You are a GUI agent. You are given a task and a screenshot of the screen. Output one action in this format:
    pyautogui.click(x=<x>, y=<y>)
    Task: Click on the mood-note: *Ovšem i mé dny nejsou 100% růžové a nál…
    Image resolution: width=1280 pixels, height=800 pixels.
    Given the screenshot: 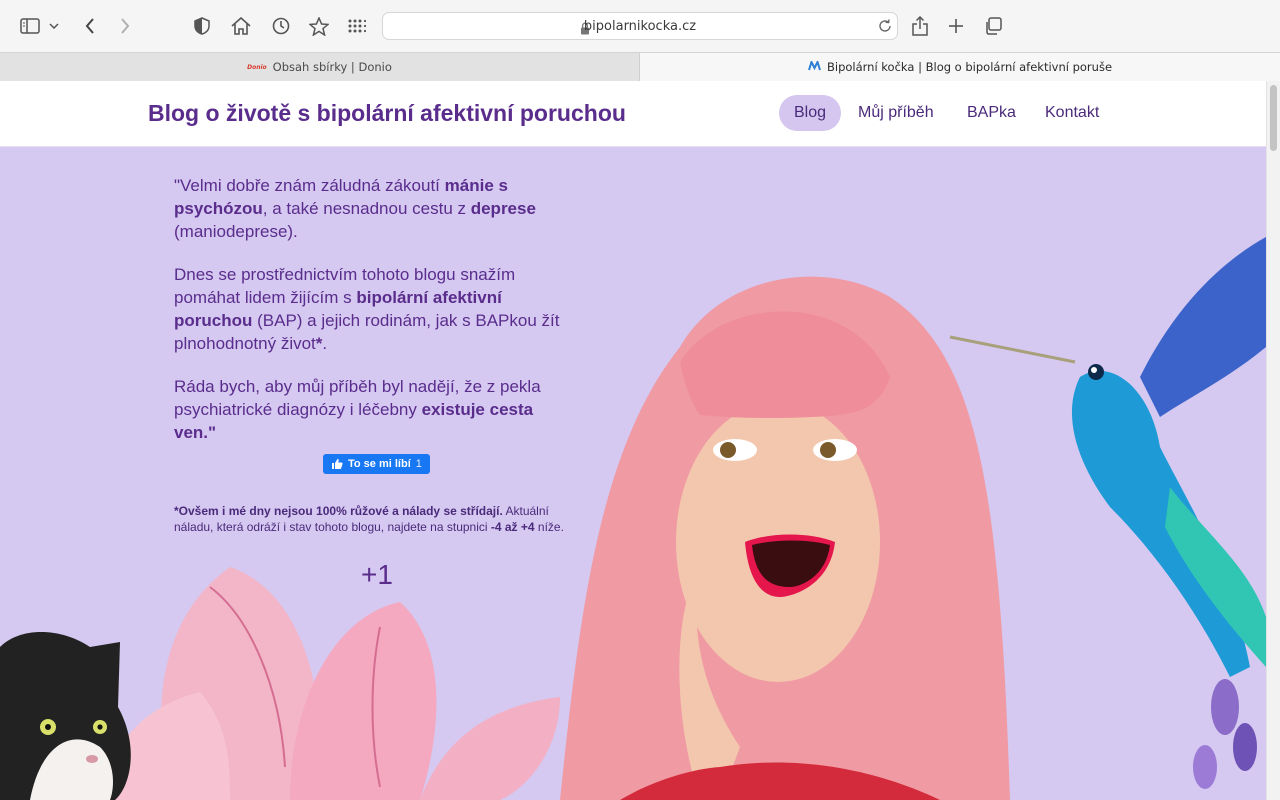 What is the action you would take?
    pyautogui.click(x=369, y=519)
    